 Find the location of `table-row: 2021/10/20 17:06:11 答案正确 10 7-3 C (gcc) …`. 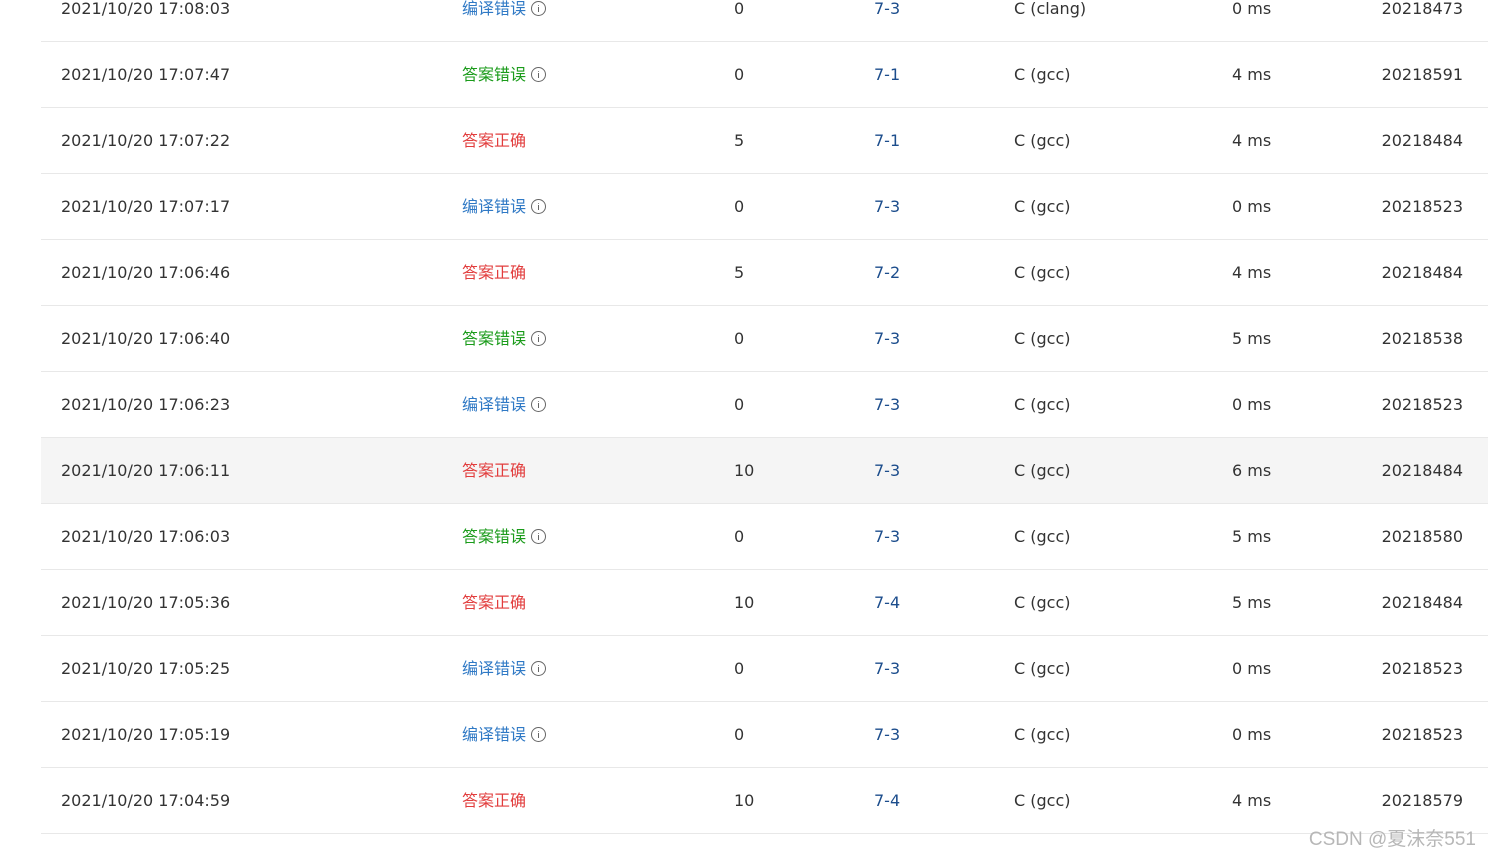

table-row: 2021/10/20 17:06:11 答案正确 10 7-3 C (gcc) … is located at coordinates (764, 471).